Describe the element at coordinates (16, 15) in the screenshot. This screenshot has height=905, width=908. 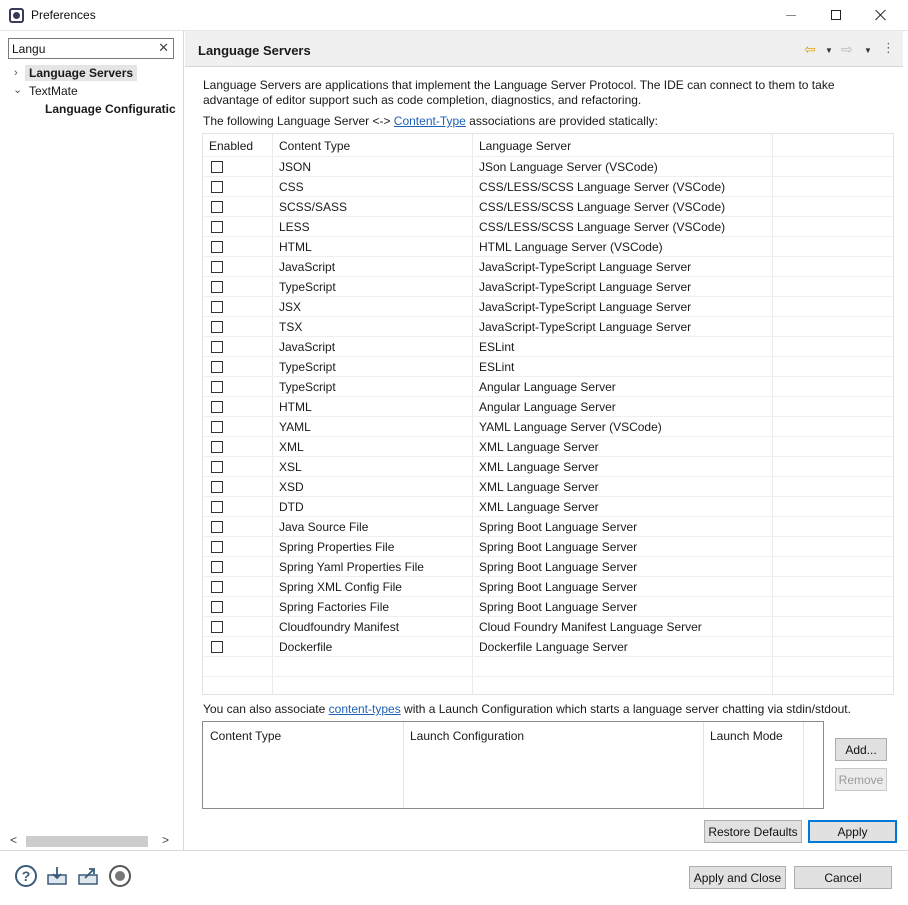
I see `eclipse-app-icon` at that location.